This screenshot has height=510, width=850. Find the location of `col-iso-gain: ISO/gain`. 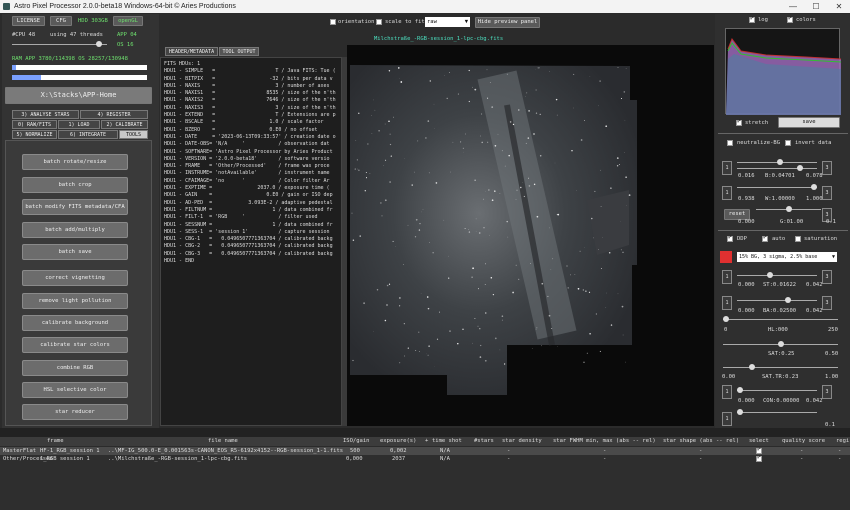

col-iso-gain: ISO/gain is located at coordinates (356, 441).